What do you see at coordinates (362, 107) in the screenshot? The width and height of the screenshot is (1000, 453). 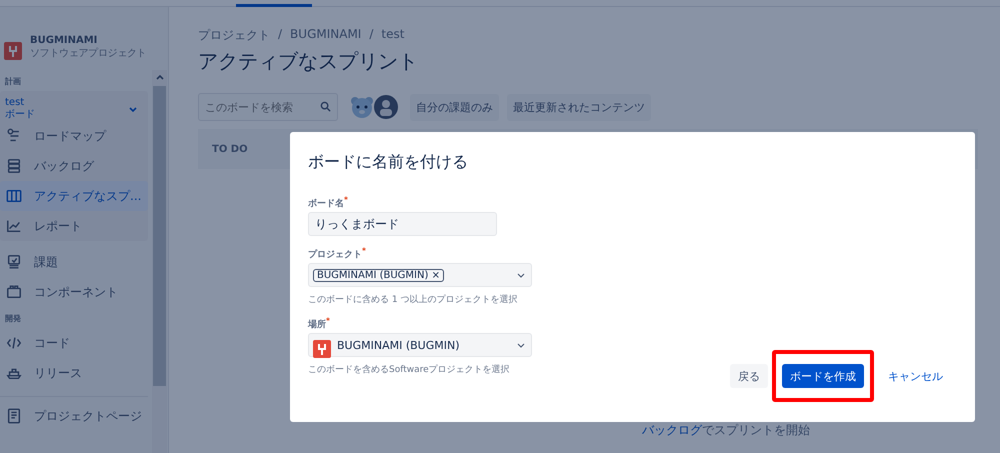 I see `bear-avatar-icon` at bounding box center [362, 107].